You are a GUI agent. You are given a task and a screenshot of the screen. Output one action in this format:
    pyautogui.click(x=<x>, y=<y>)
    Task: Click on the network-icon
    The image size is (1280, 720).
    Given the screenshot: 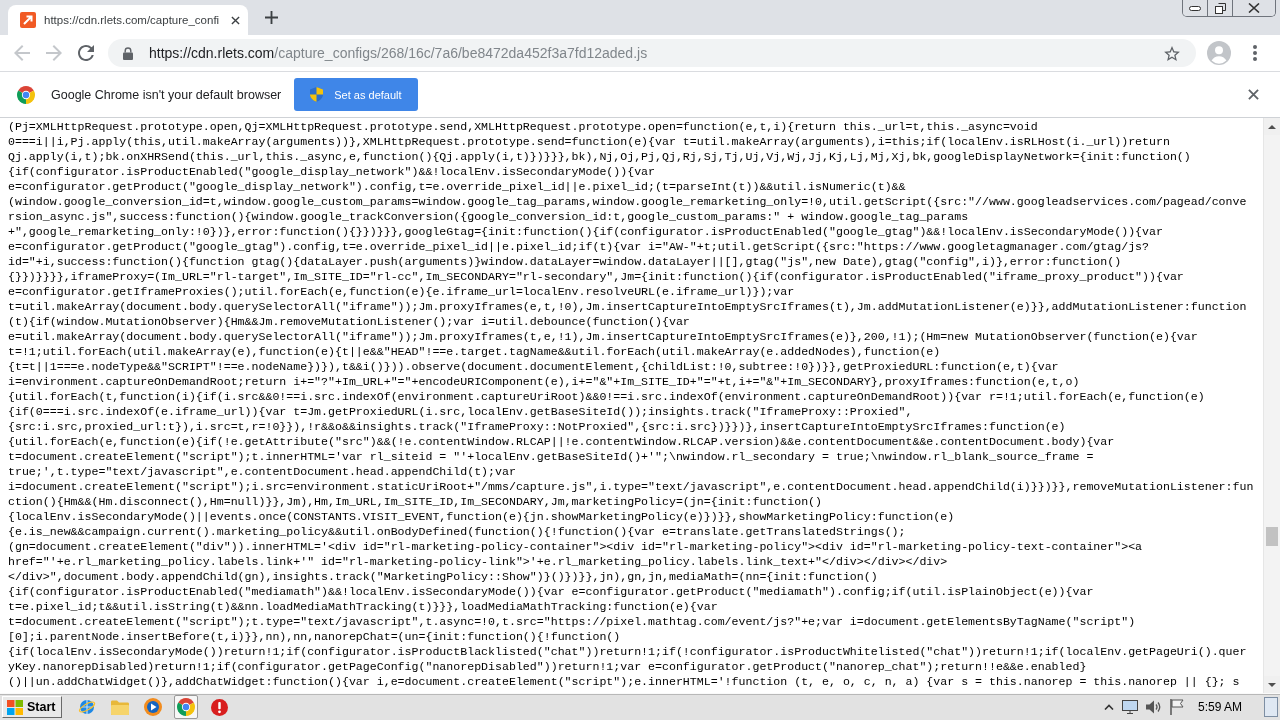 What is the action you would take?
    pyautogui.click(x=1129, y=707)
    